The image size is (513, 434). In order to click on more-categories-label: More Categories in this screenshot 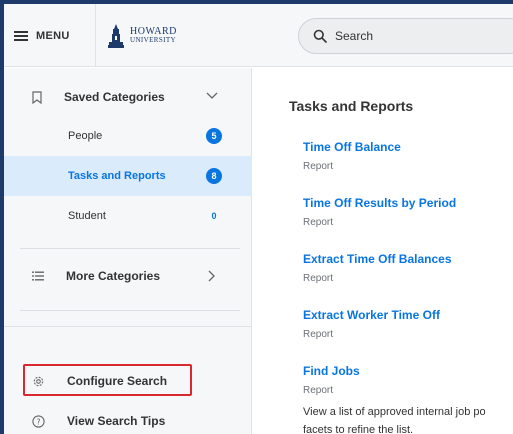, I will do `click(113, 276)`.